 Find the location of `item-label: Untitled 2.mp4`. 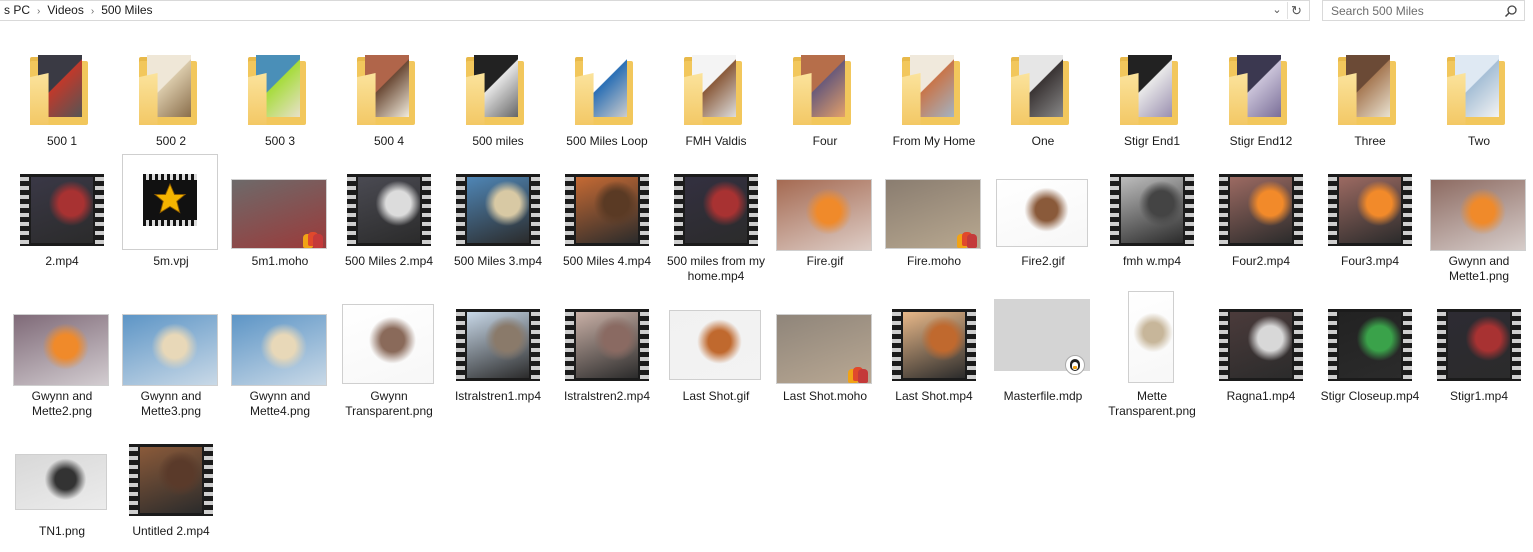

item-label: Untitled 2.mp4 is located at coordinates (171, 531).